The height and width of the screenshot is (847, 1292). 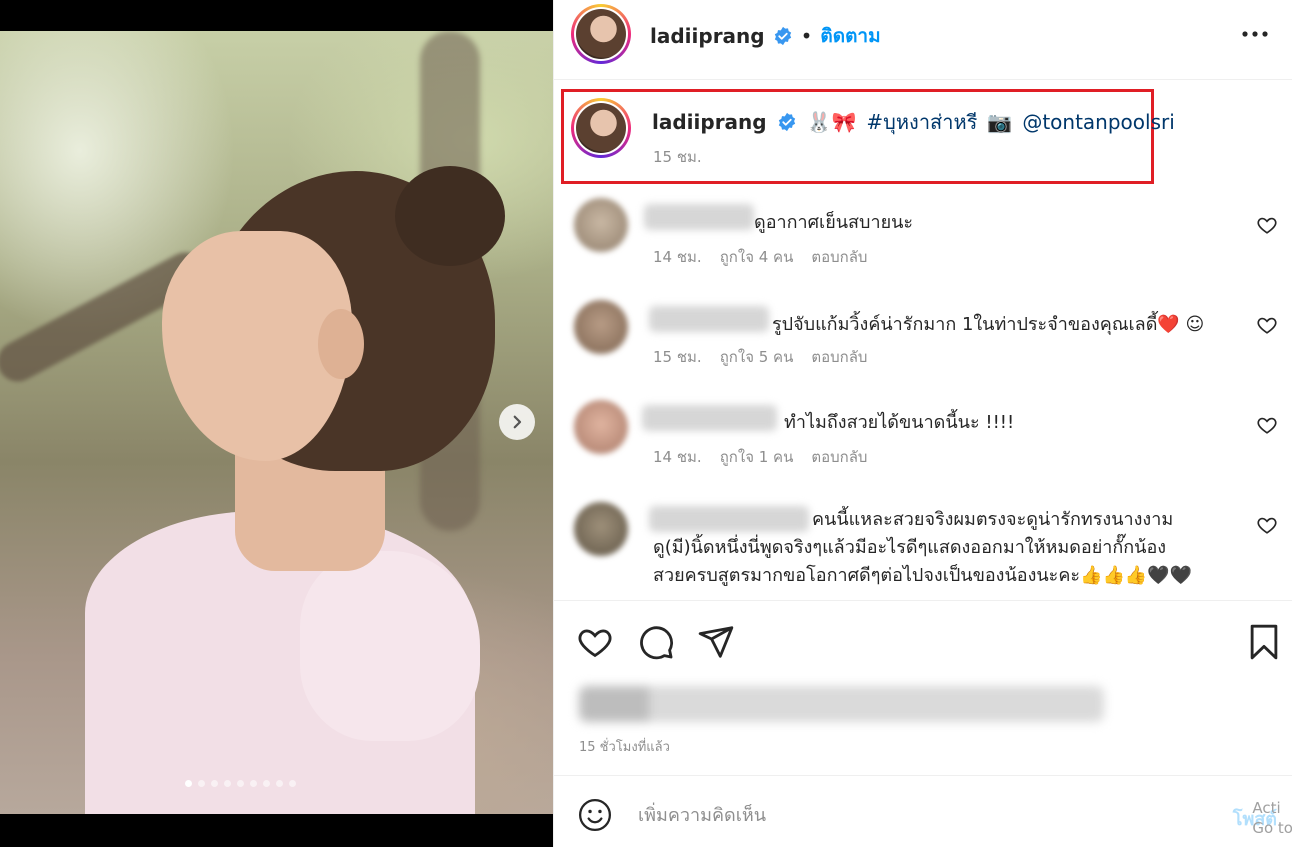 I want to click on comment-composer: โพสต์ Acti Go to, so click(x=923, y=811).